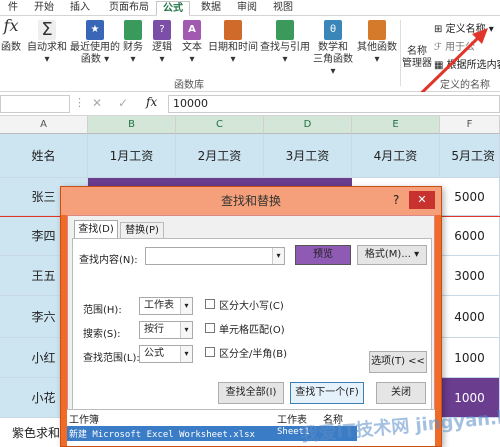 This screenshot has width=500, height=447. What do you see at coordinates (401, 393) in the screenshot?
I see `close-button: 关闭` at bounding box center [401, 393].